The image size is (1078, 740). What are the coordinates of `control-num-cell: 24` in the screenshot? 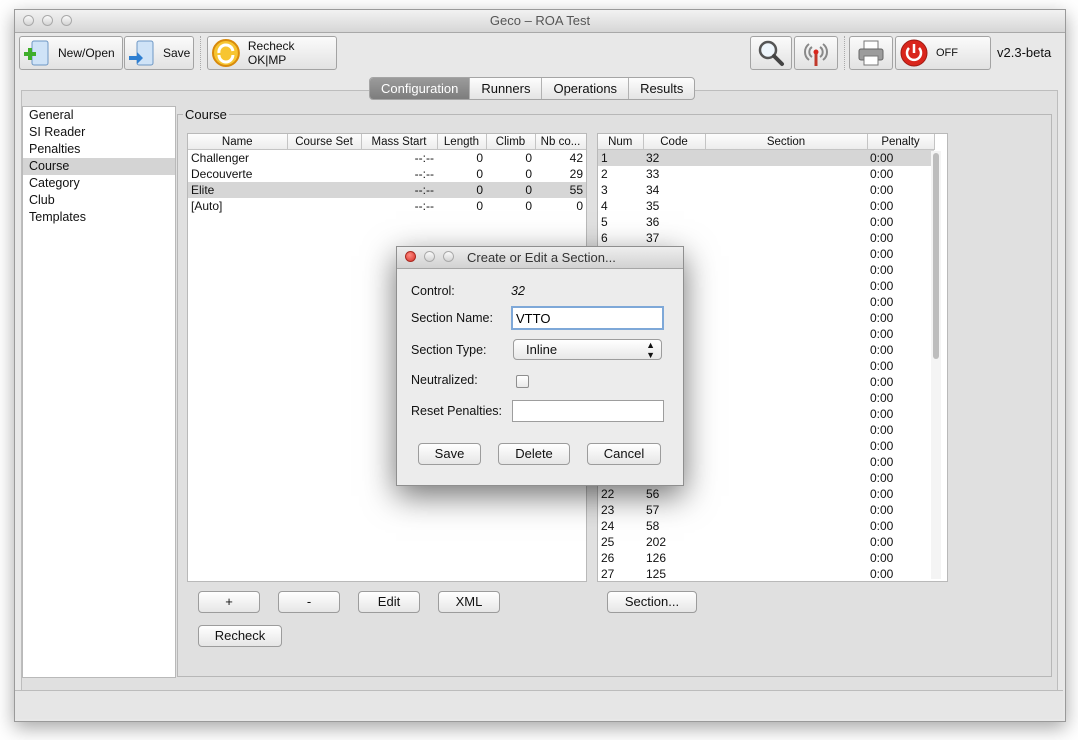 It's located at (608, 526).